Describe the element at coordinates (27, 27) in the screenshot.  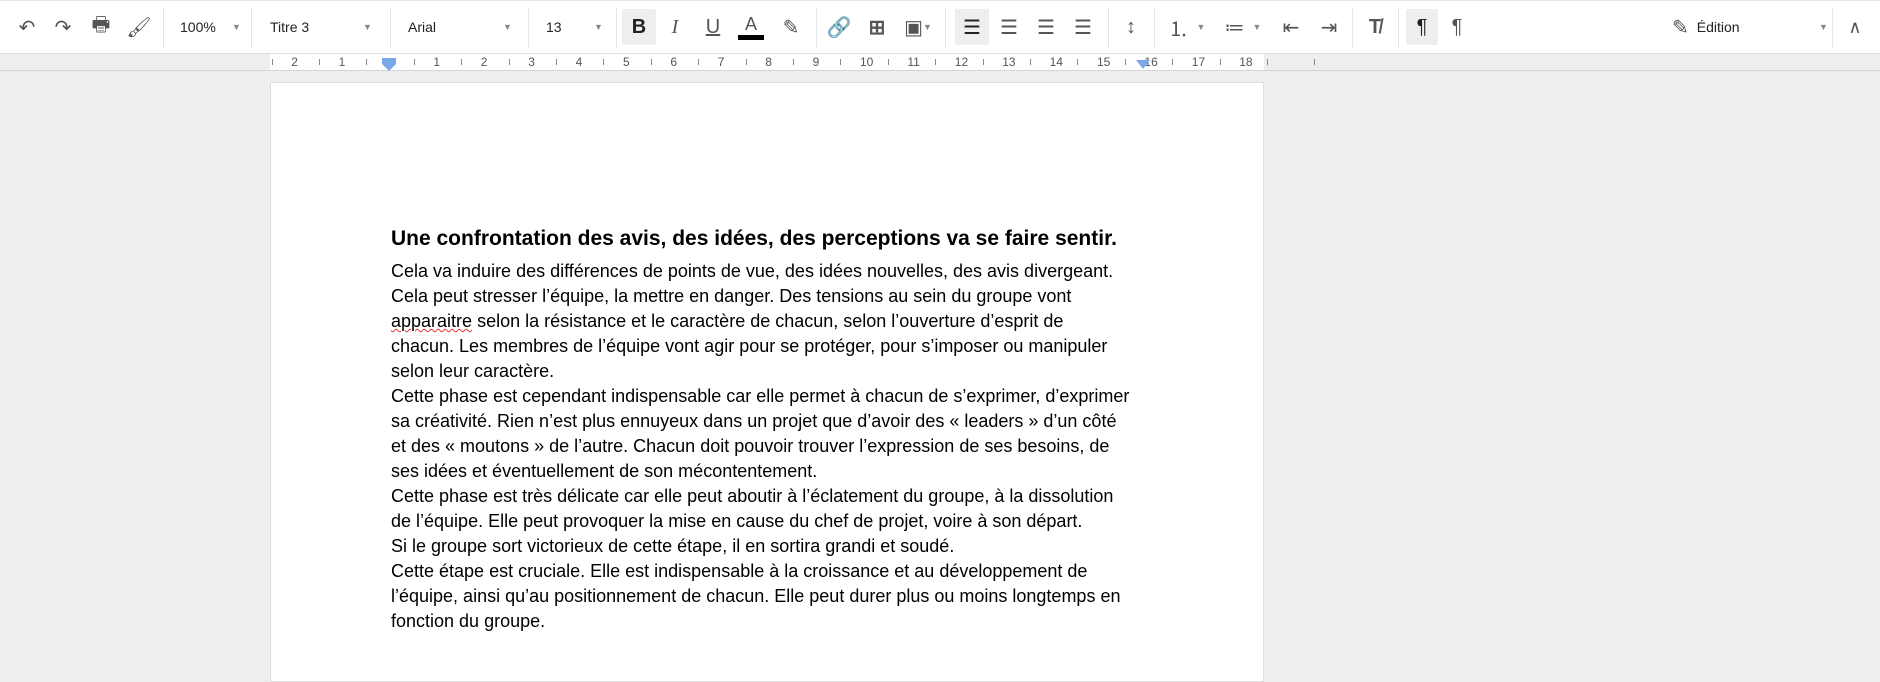
I see `undo-icon: ↶` at that location.